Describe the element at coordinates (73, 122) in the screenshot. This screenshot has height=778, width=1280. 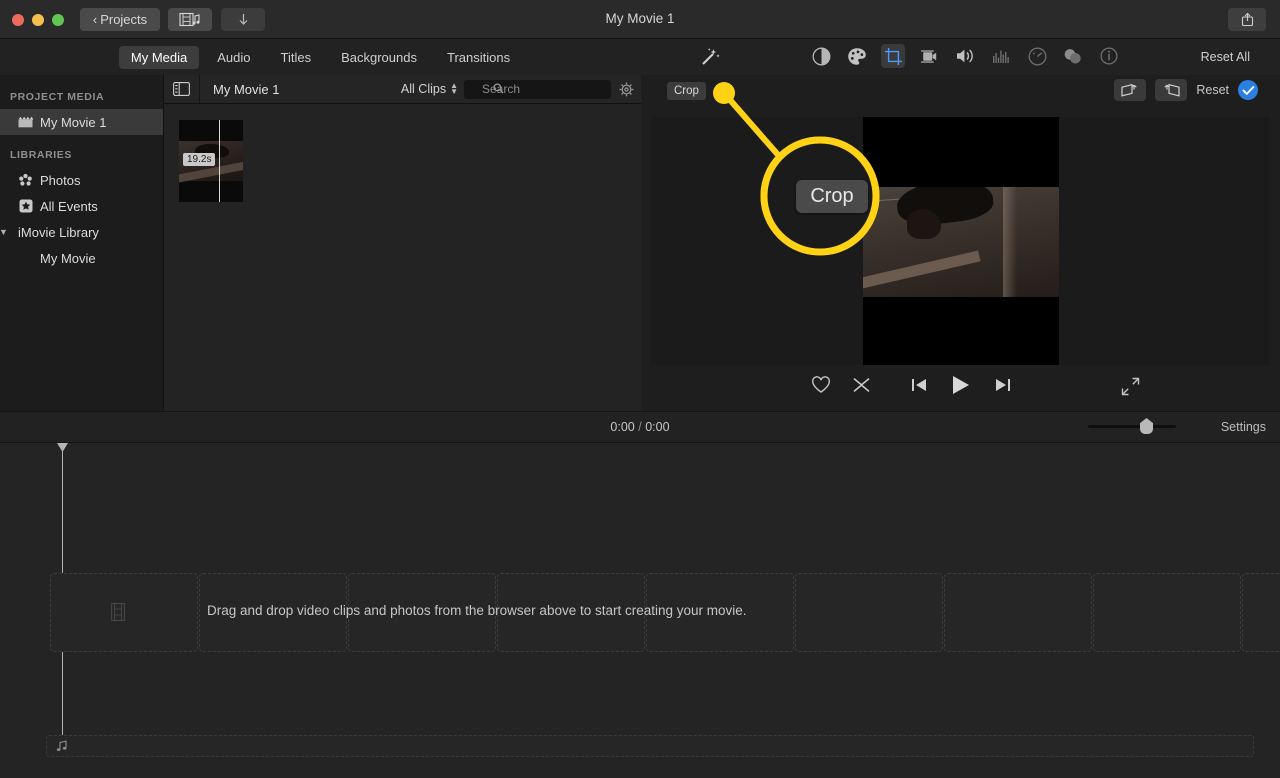
I see `sidebar-item-label: My Movie 1` at that location.